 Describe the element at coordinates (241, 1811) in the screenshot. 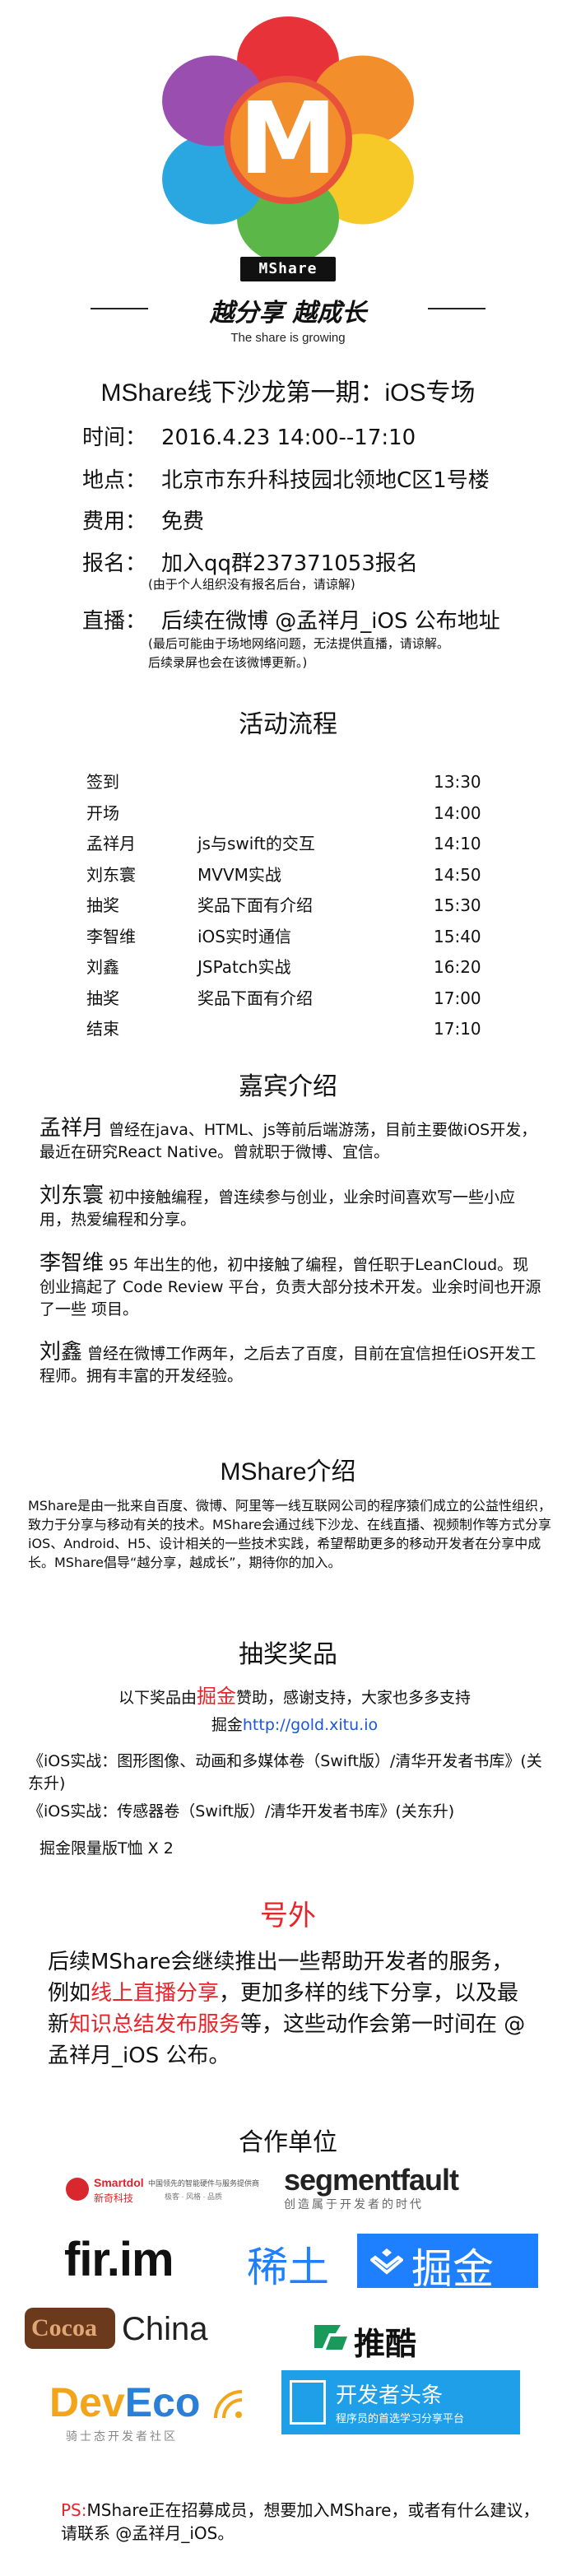

I see `prize-item: 《iOS实战：传感器卷（Swift版）/清华开发者书库》(关东升)` at that location.